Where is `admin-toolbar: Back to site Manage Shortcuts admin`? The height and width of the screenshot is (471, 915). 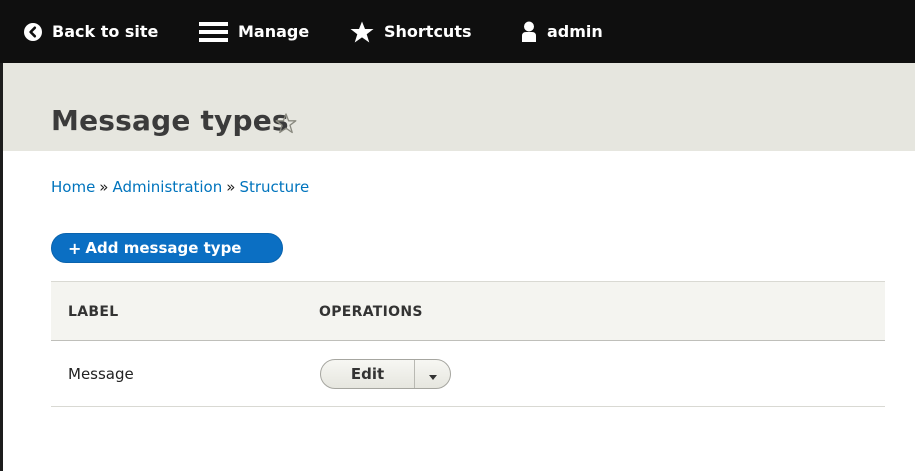
admin-toolbar: Back to site Manage Shortcuts admin is located at coordinates (457, 31).